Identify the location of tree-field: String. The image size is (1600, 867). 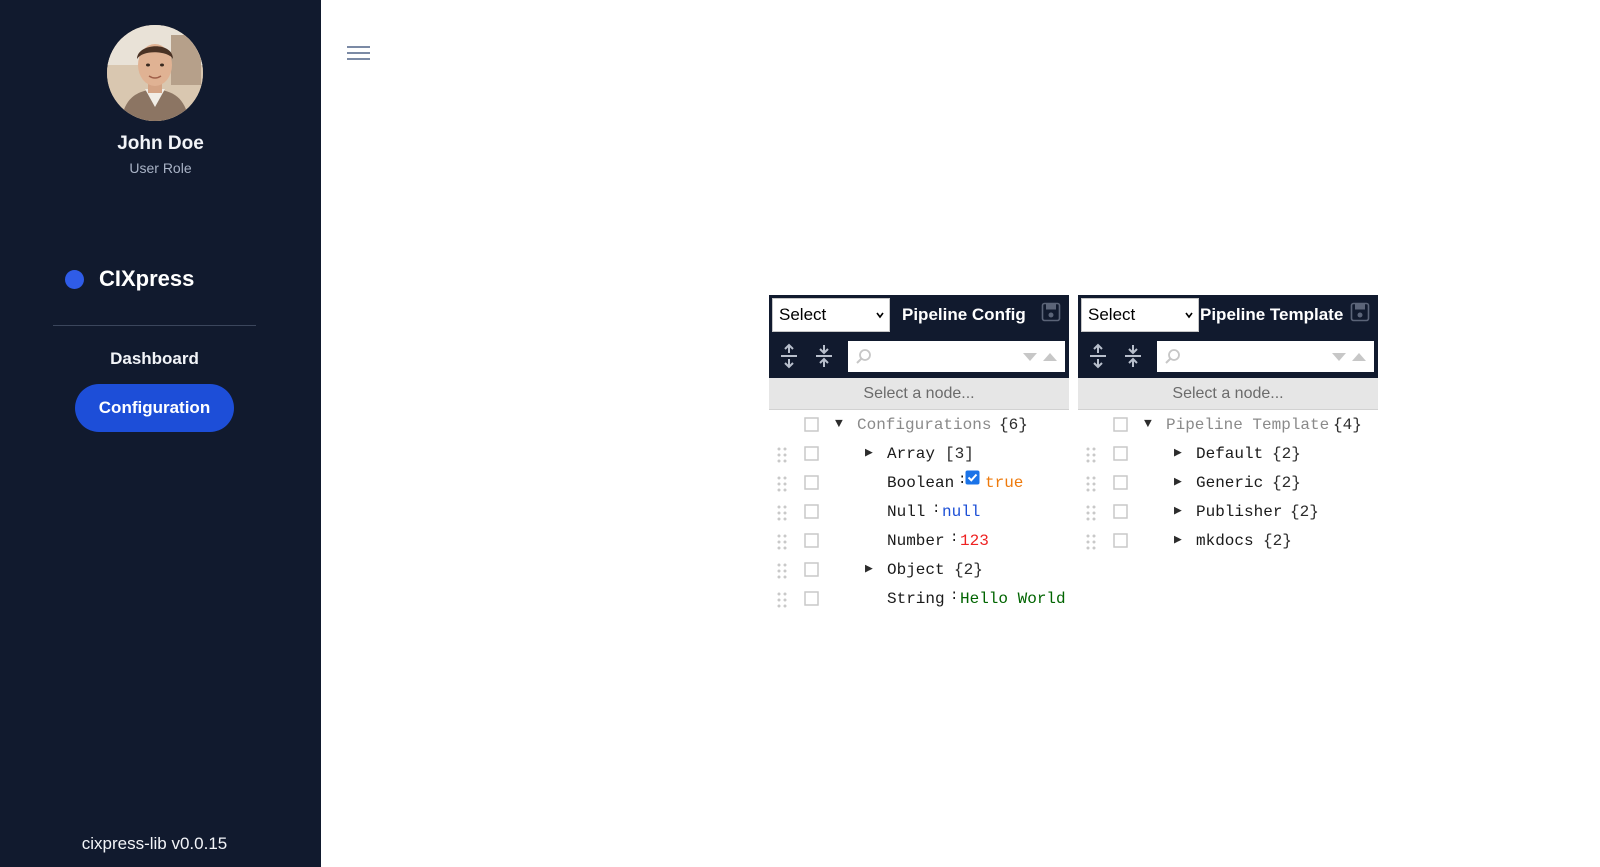
(916, 599).